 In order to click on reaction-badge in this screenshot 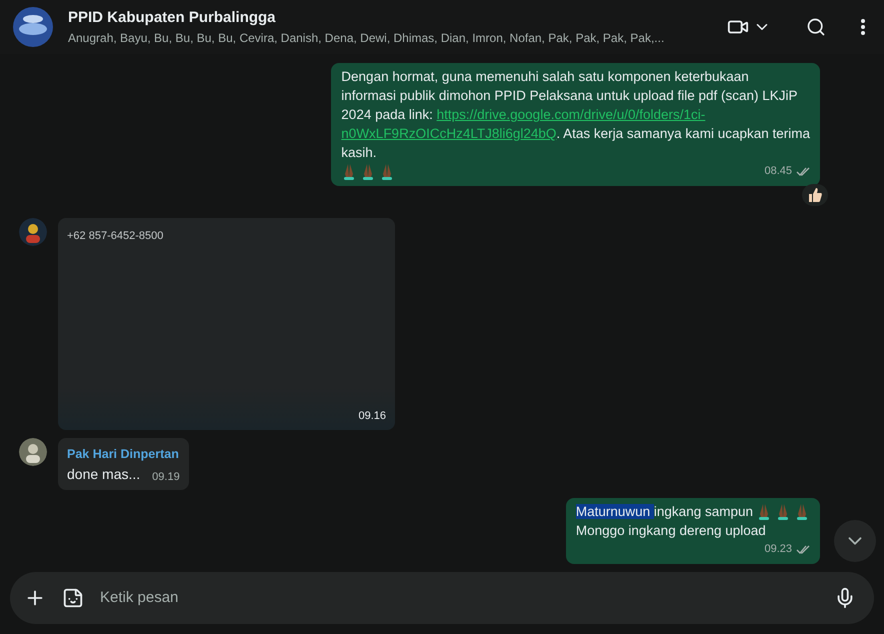, I will do `click(815, 195)`.